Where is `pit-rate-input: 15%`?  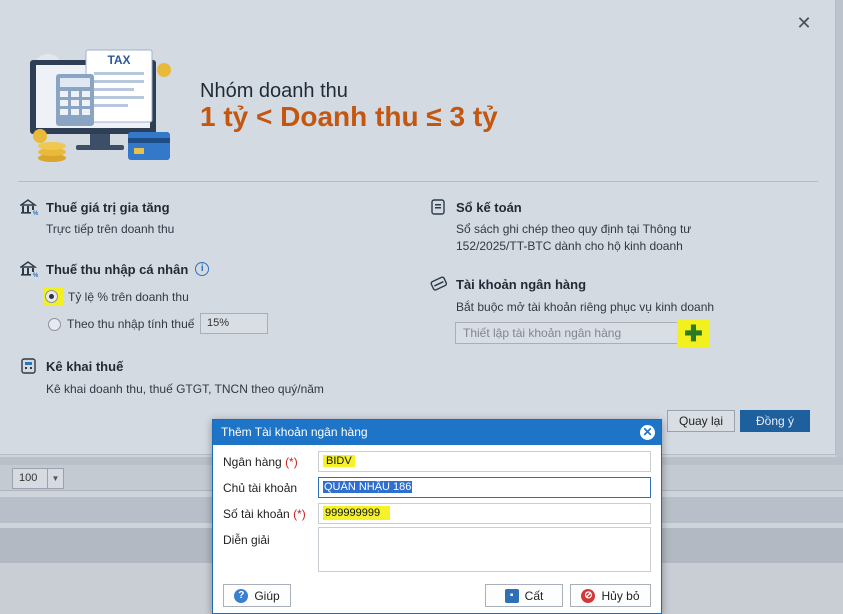
pit-rate-input: 15% is located at coordinates (234, 323).